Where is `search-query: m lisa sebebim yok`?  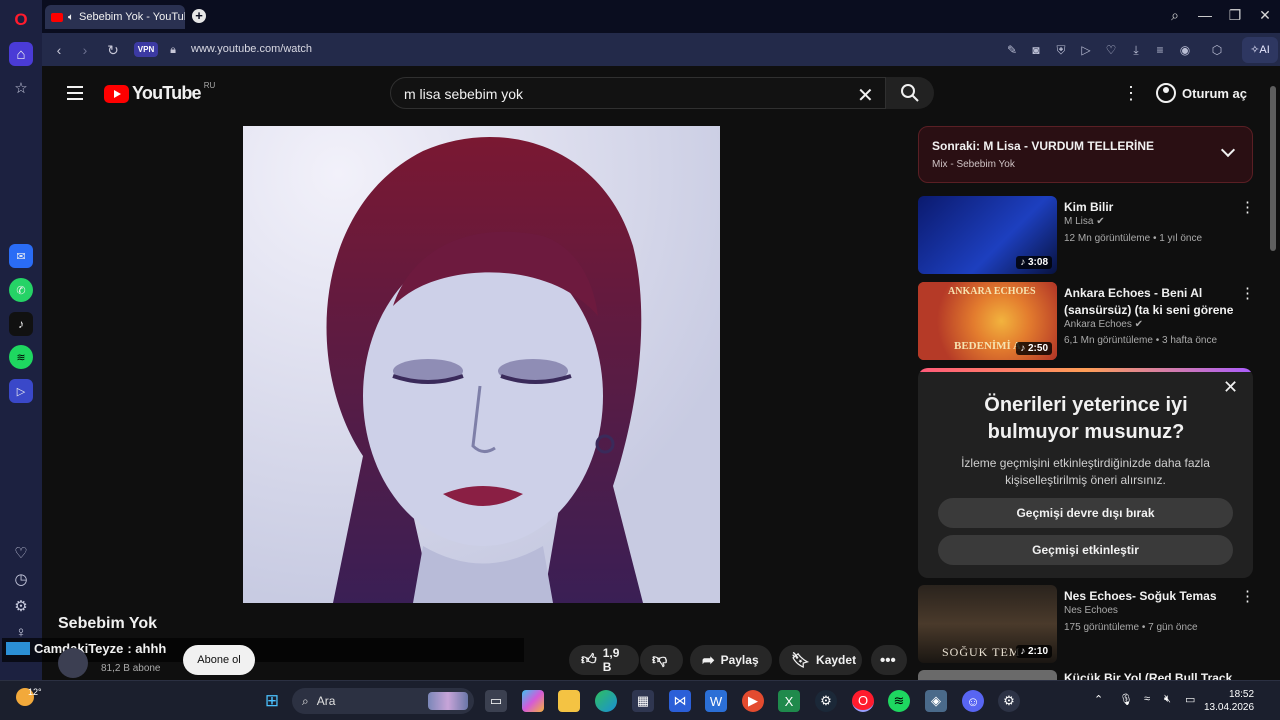 search-query: m lisa sebebim yok is located at coordinates (464, 94).